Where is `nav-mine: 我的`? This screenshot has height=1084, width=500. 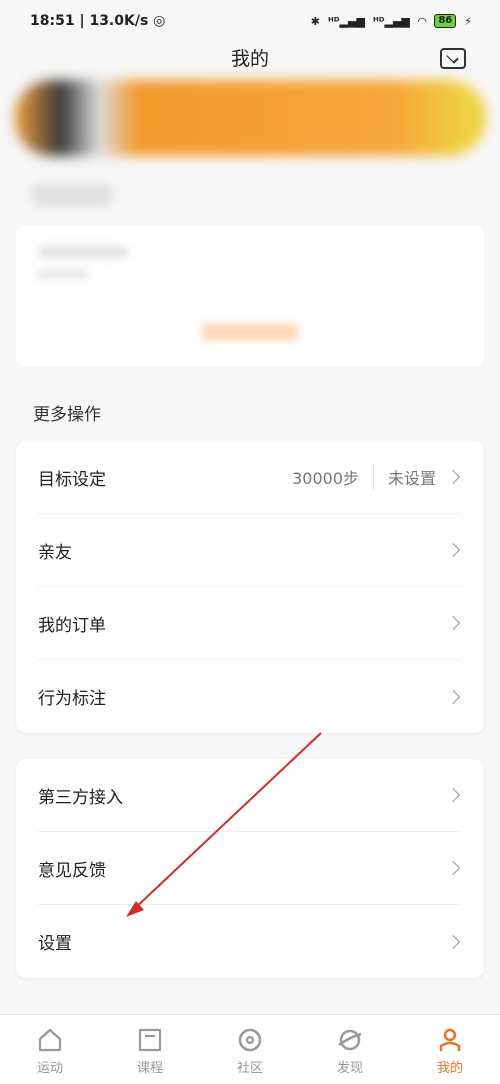 nav-mine: 我的 is located at coordinates (450, 1049).